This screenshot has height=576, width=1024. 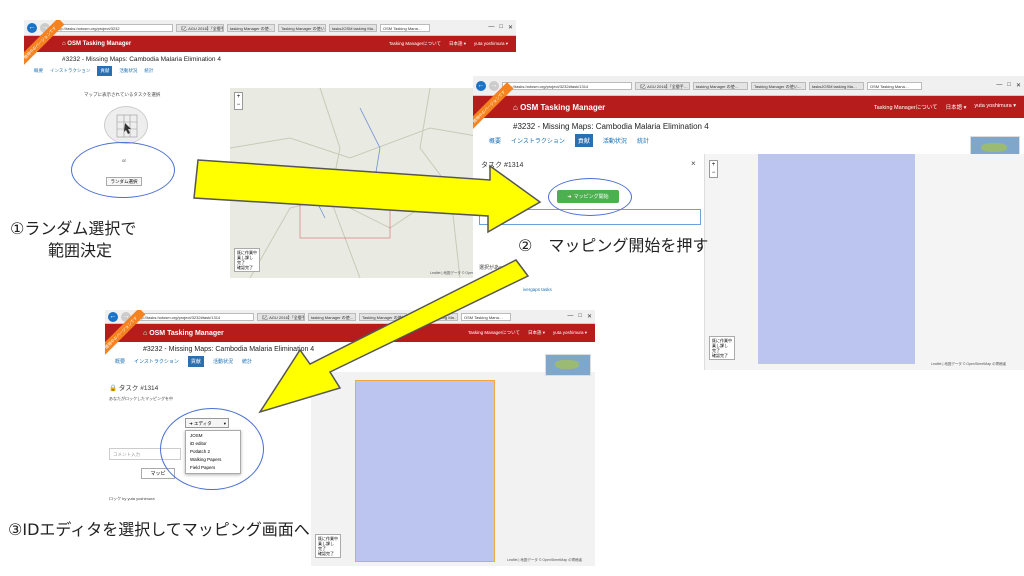 I want to click on locked-by: ロック by yuta yoshimura, so click(x=132, y=498).